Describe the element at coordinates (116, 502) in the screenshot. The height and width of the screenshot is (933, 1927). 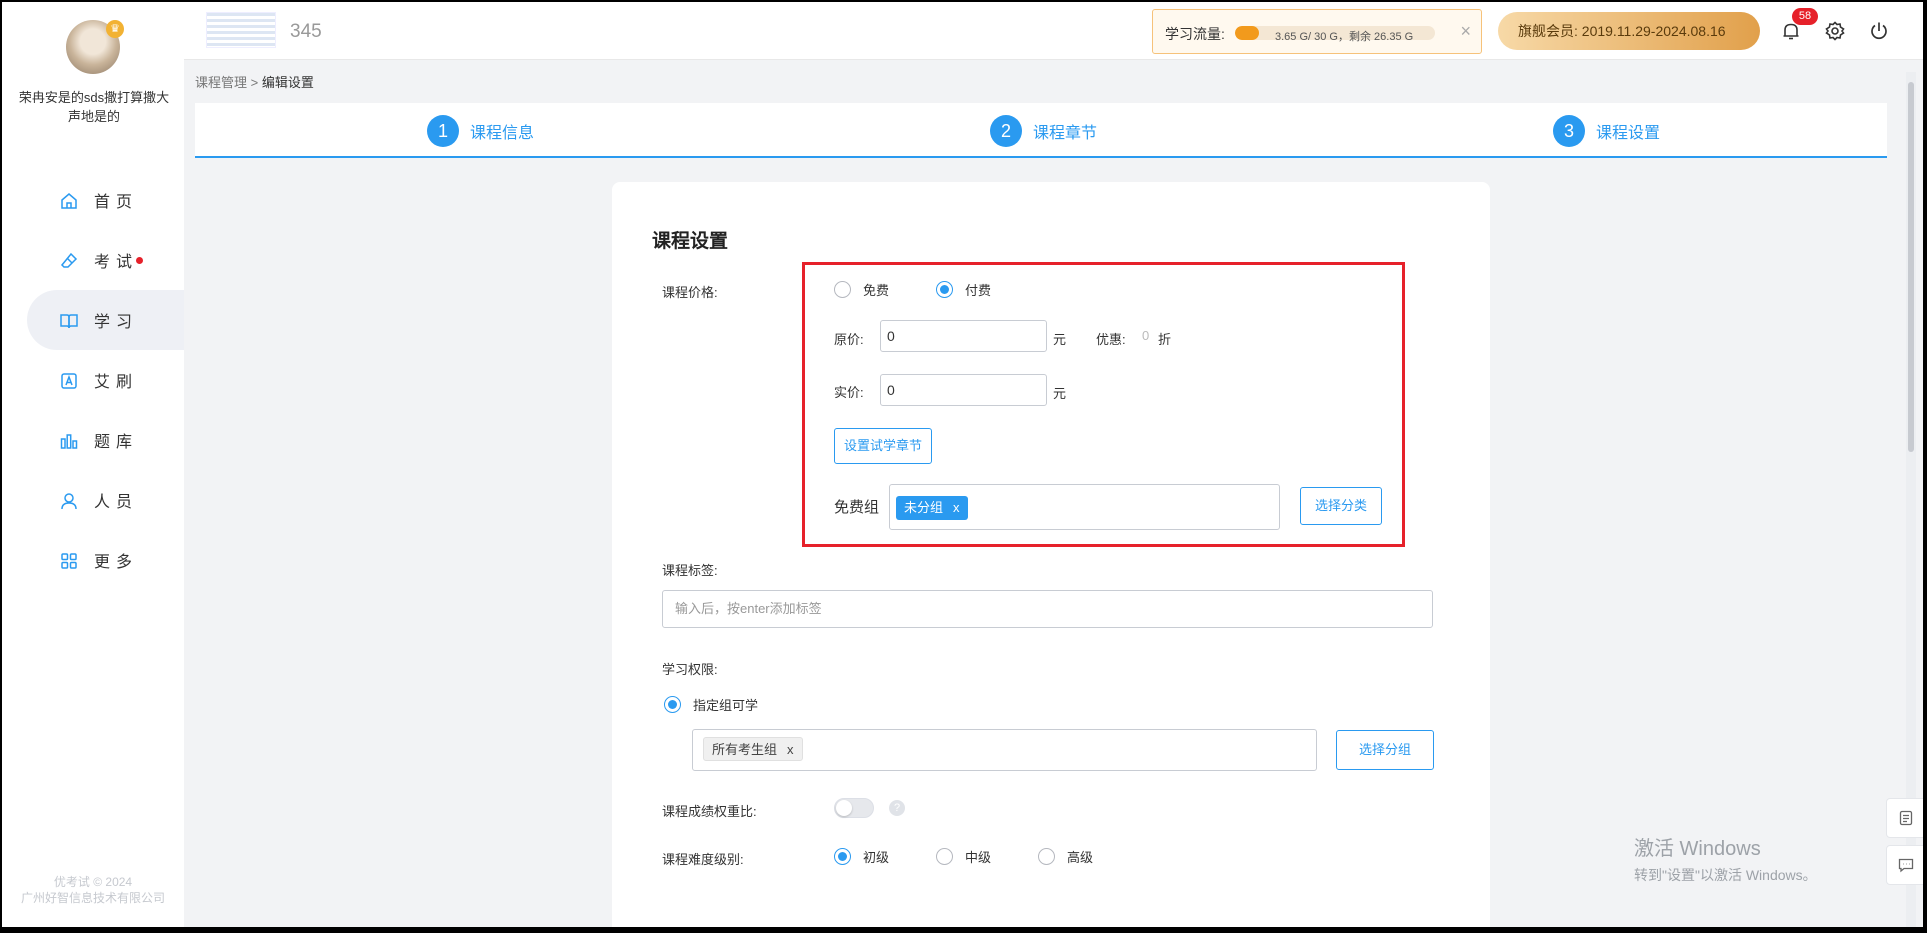
I see `sidebar-item-label: 人员` at that location.